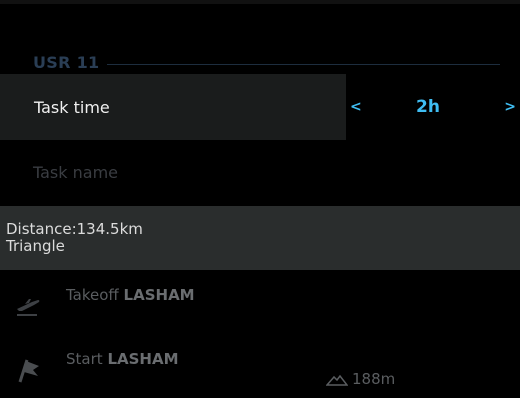  Describe the element at coordinates (337, 380) in the screenshot. I see `mountain-icon` at that location.